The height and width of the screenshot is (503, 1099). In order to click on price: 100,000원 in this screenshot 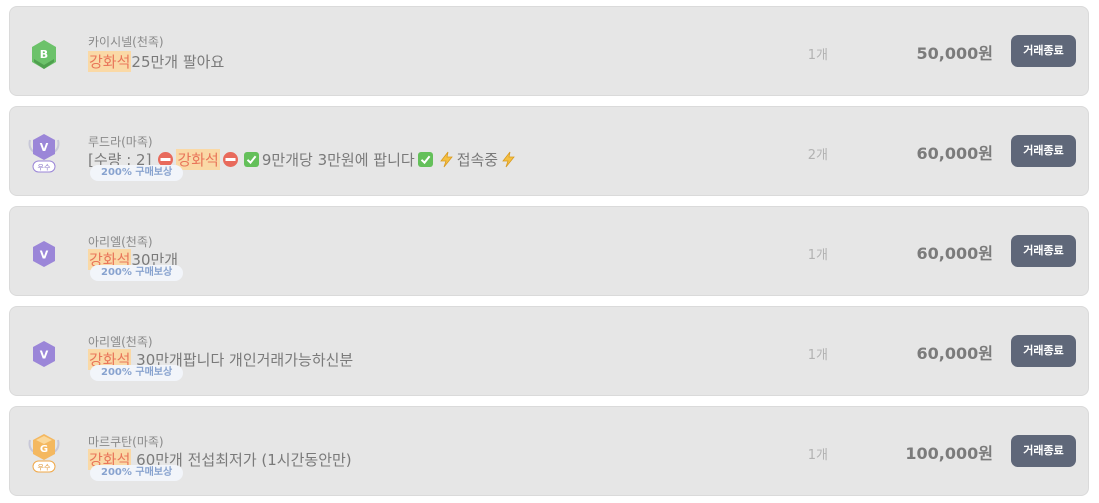, I will do `click(949, 453)`.